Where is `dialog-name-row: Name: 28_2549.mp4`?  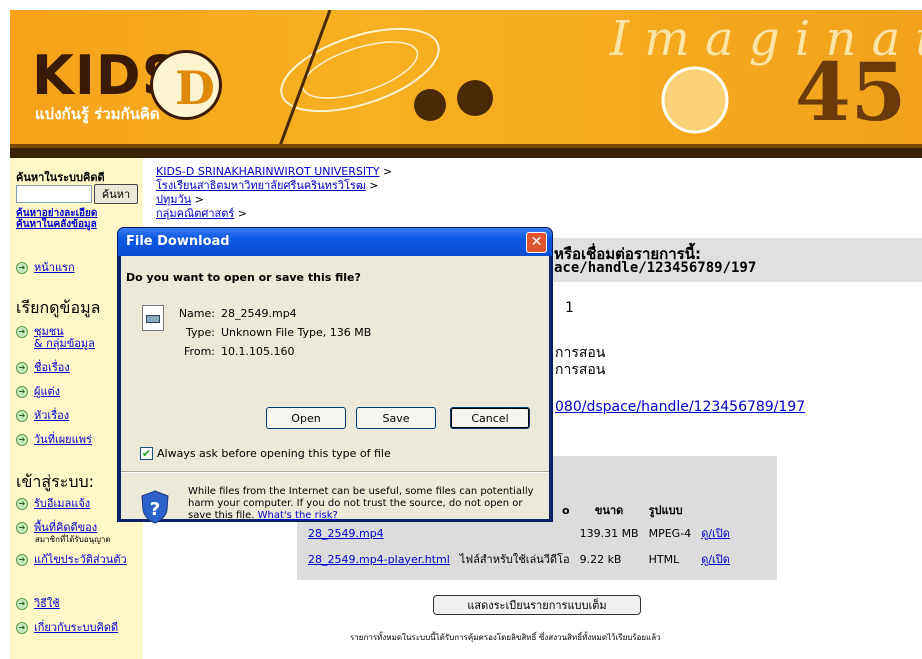
dialog-name-row: Name: 28_2549.mp4 is located at coordinates (220, 313).